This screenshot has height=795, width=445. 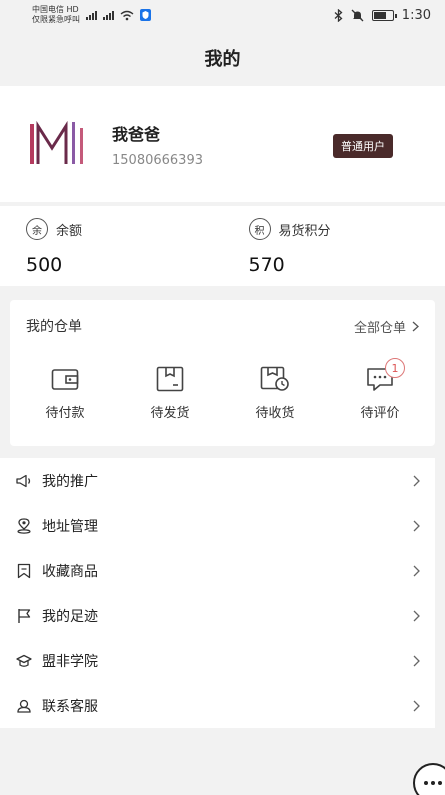 What do you see at coordinates (65, 379) in the screenshot?
I see `wallet-icon` at bounding box center [65, 379].